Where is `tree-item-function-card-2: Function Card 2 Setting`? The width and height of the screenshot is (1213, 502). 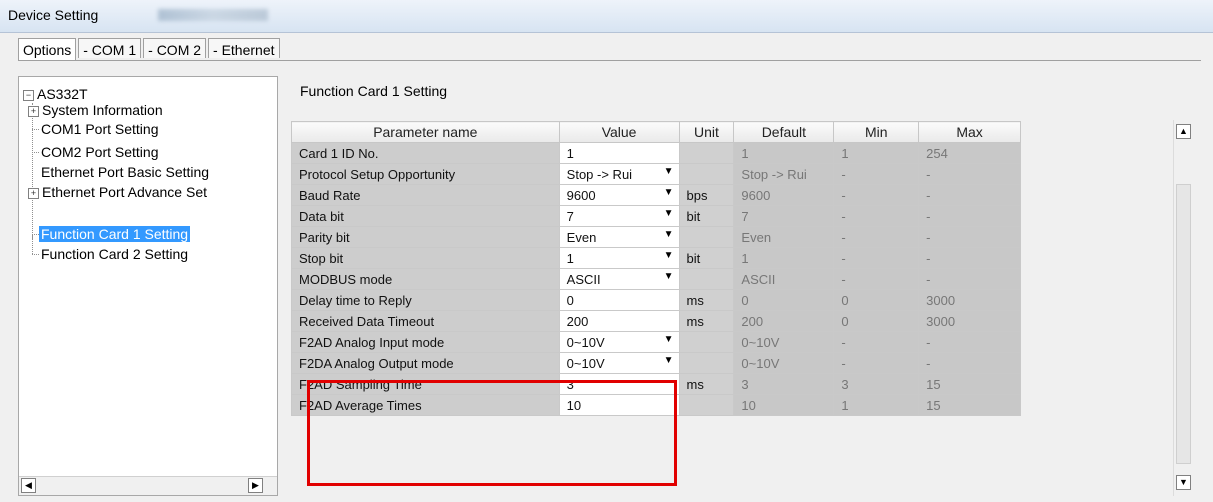 tree-item-function-card-2: Function Card 2 Setting is located at coordinates (114, 254).